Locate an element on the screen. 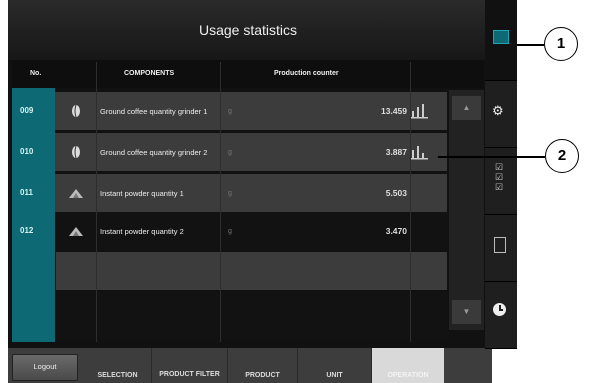 This screenshot has width=591, height=383. counter-value: 5.503 is located at coordinates (396, 193).